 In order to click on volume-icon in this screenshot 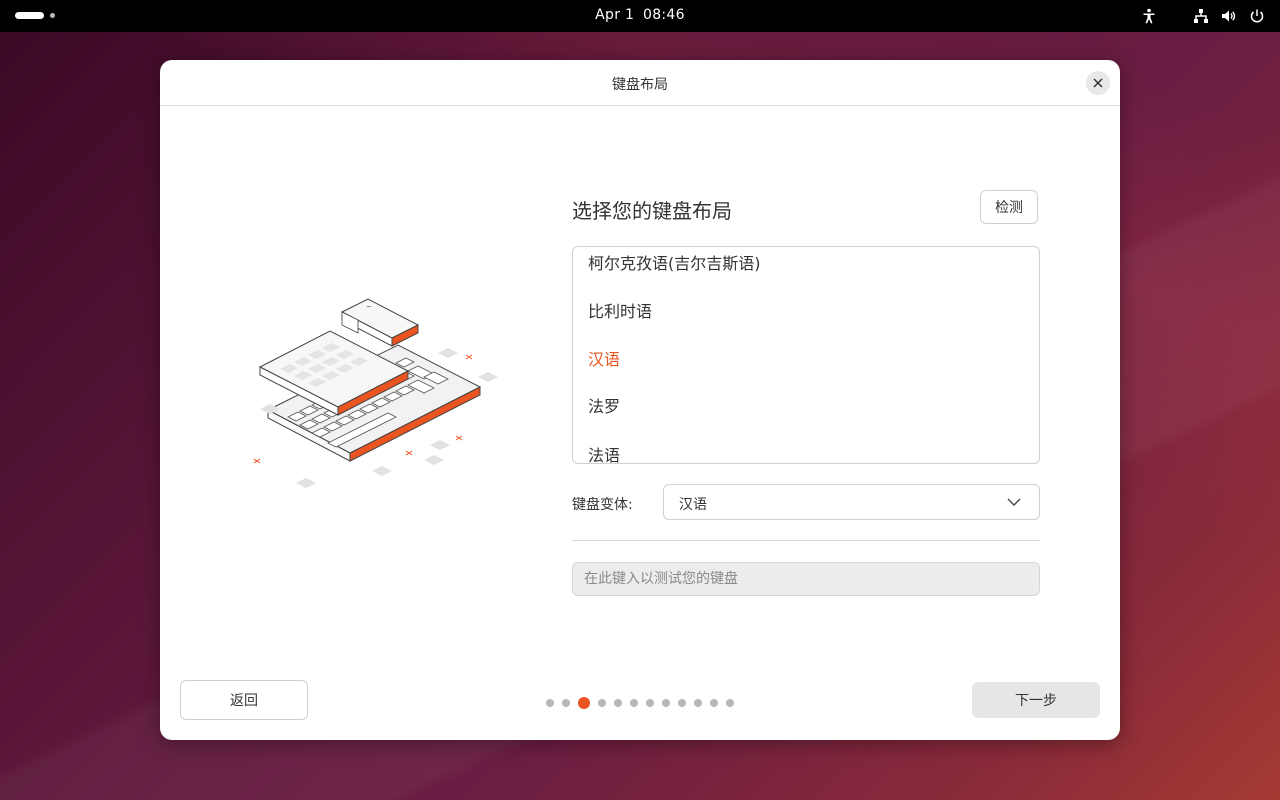, I will do `click(1229, 16)`.